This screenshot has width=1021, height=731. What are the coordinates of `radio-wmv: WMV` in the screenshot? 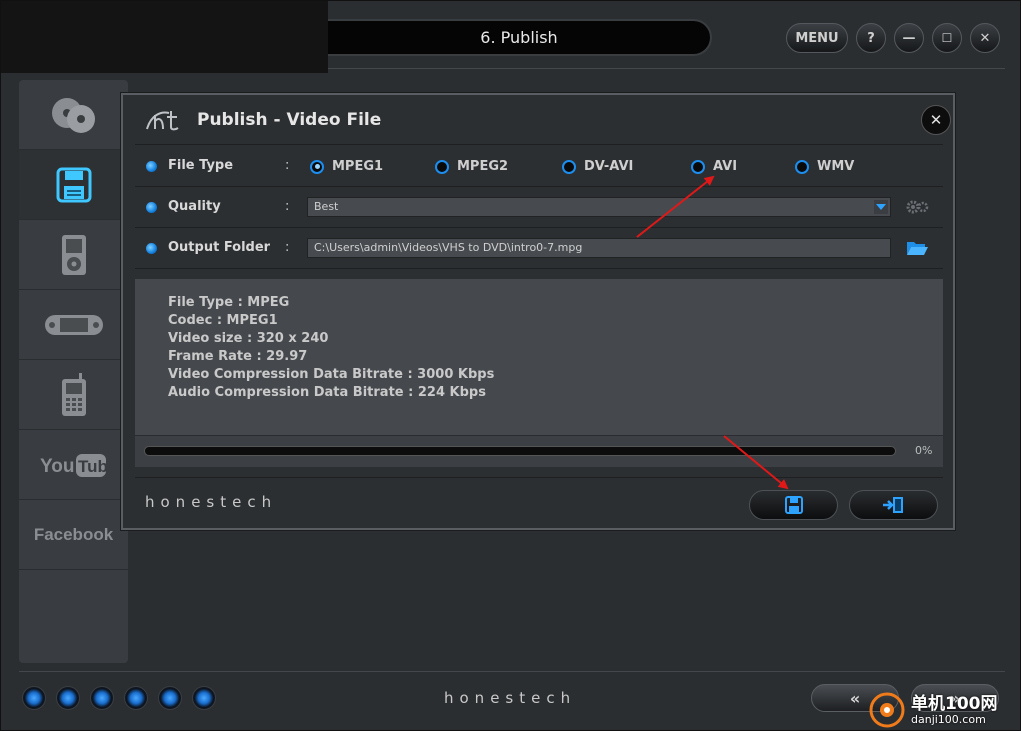 It's located at (824, 166).